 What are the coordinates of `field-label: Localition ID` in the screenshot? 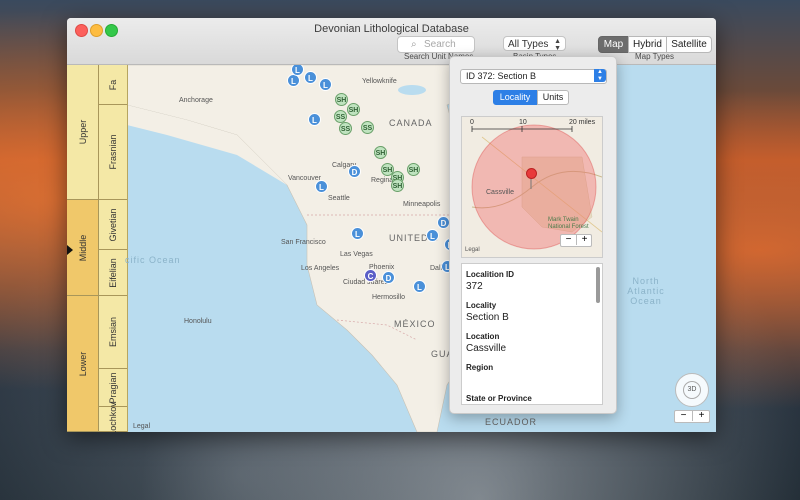 It's located at (490, 274).